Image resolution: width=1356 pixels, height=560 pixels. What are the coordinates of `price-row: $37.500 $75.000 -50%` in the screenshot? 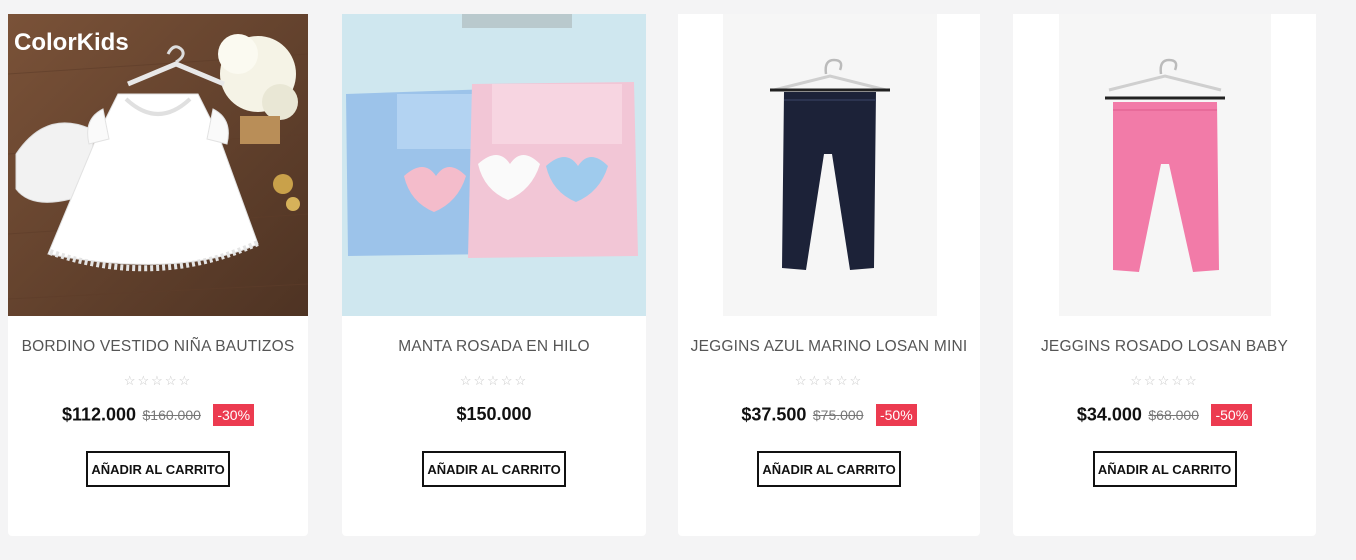 It's located at (829, 415).